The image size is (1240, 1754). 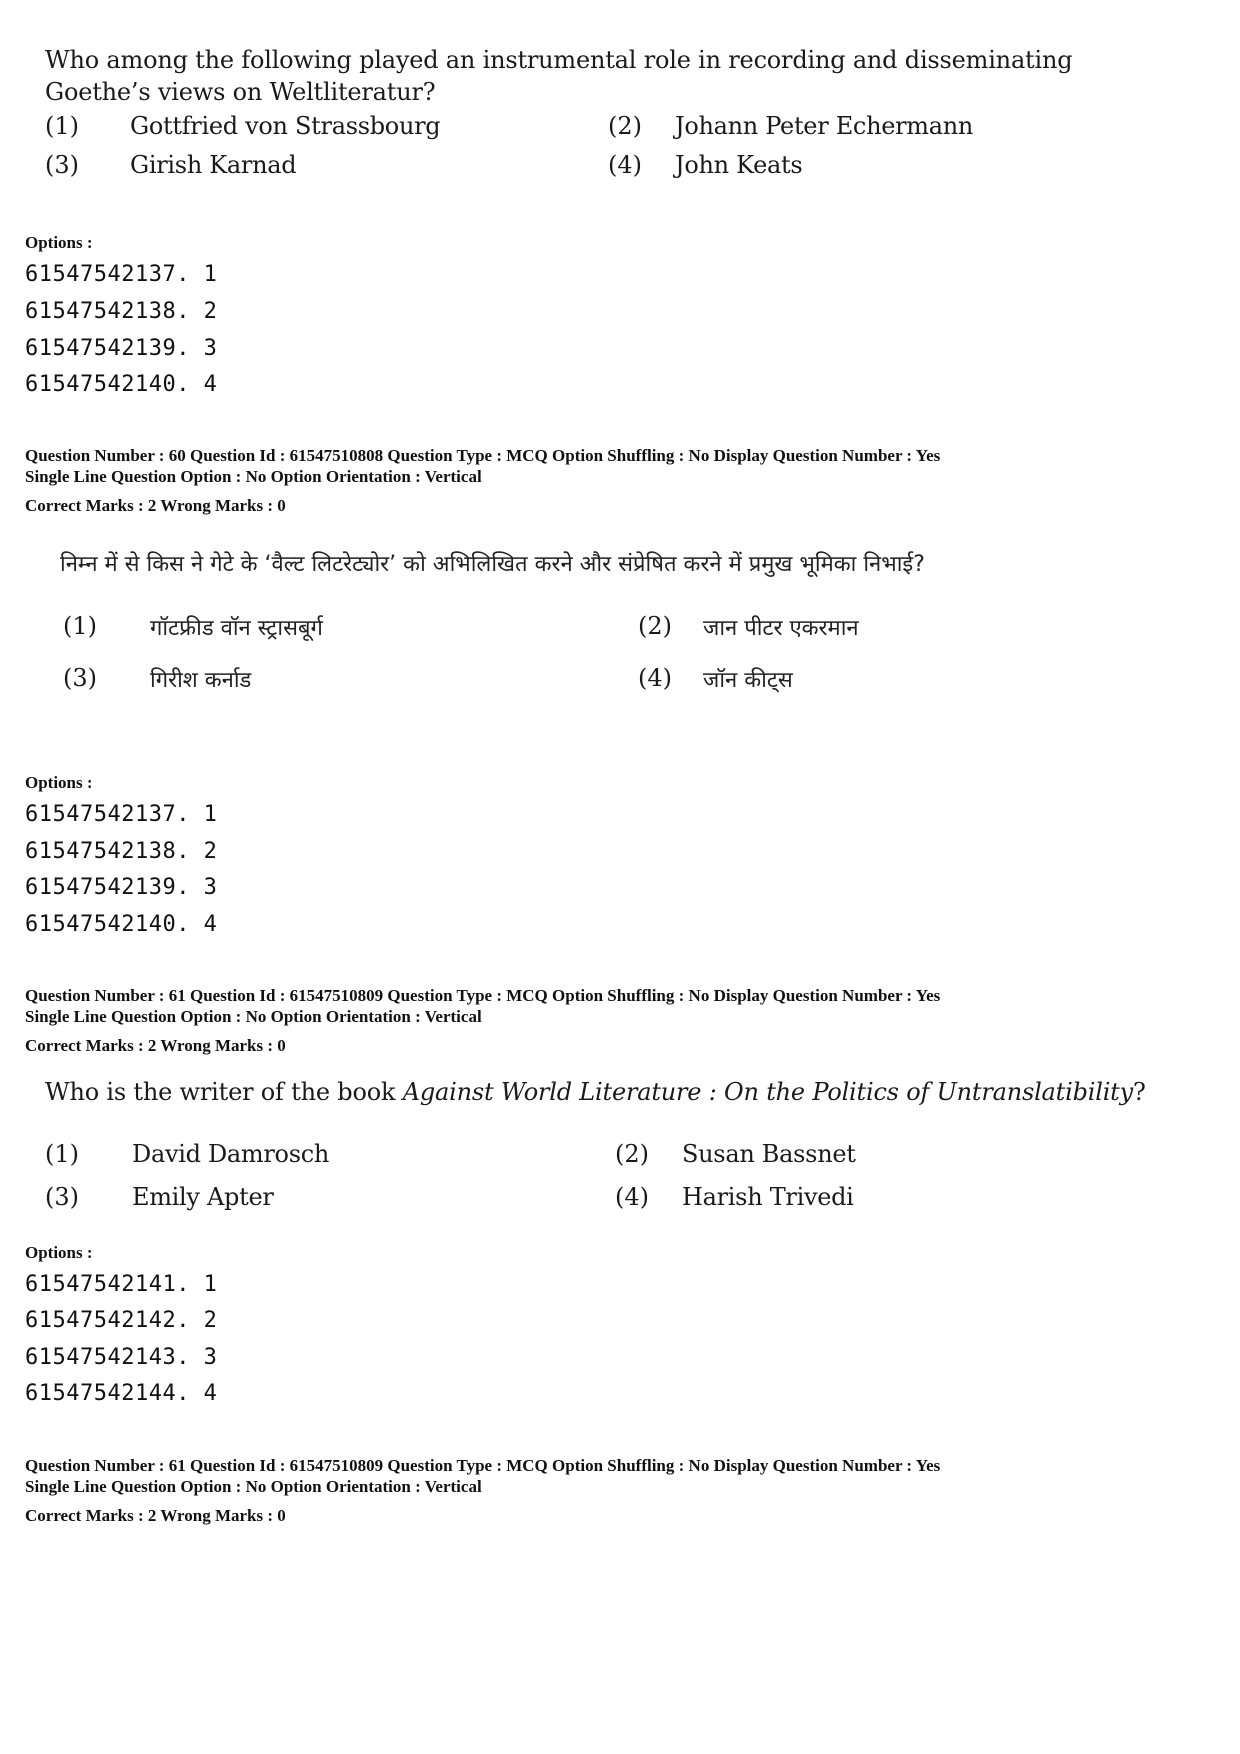 I want to click on option-text: Gottfried von Strassbourg, so click(x=285, y=126).